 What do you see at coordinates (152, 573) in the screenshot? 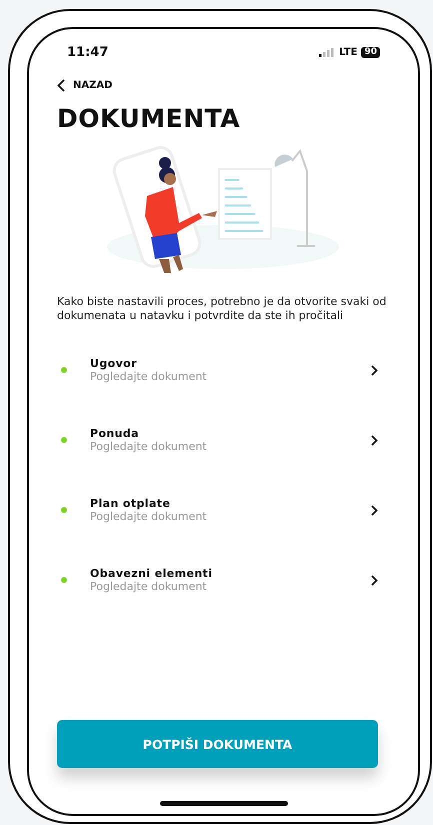
I see `document-name: Obavezni elementi` at bounding box center [152, 573].